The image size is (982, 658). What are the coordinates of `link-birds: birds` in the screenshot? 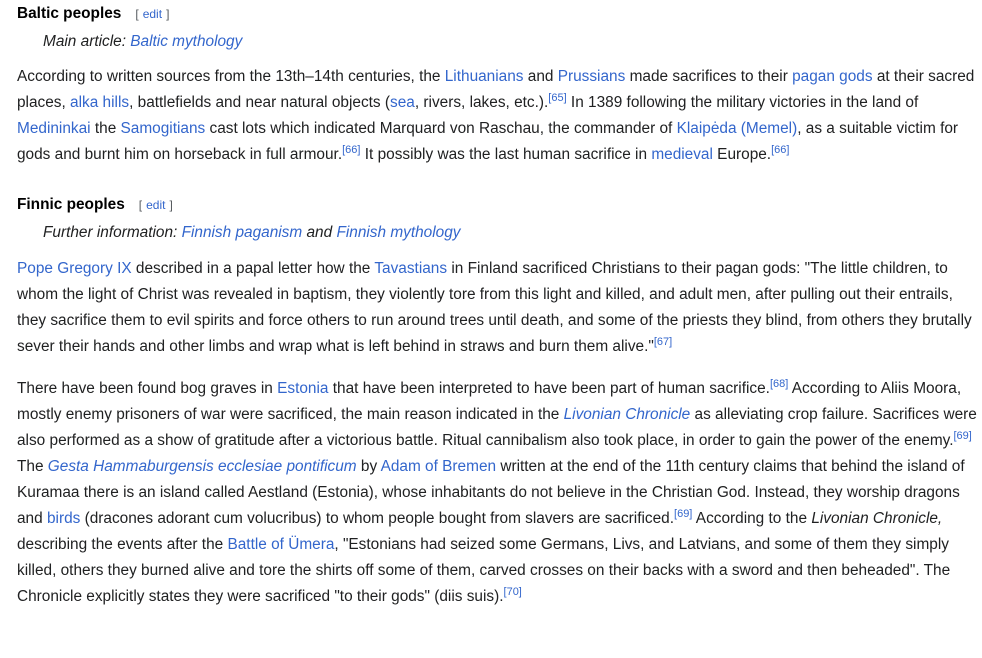 It's located at (63, 518).